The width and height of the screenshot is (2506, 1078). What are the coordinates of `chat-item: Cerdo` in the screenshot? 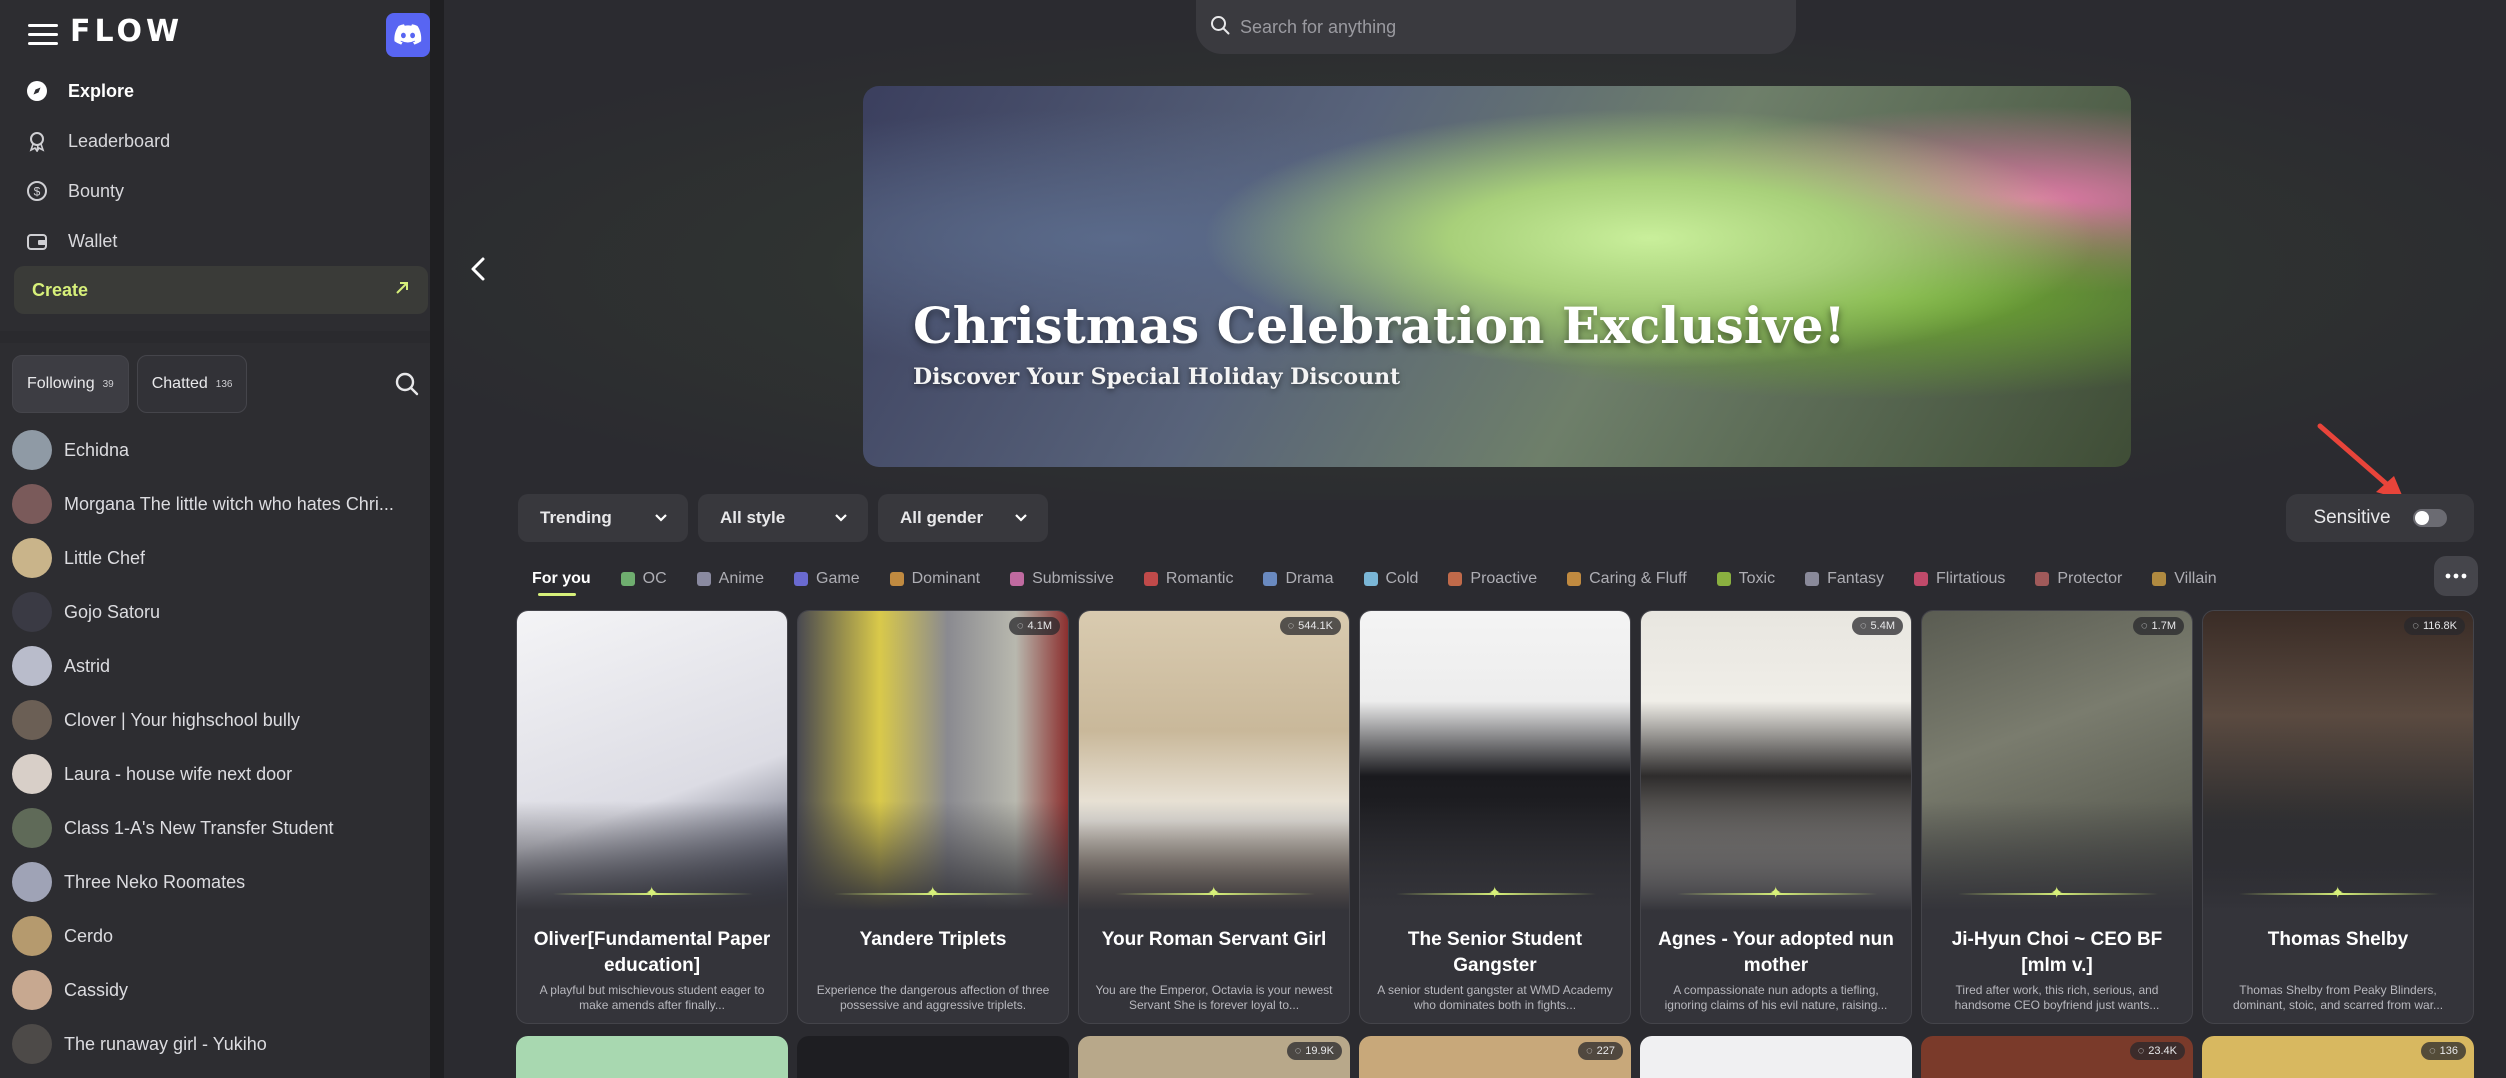 It's located at (217, 936).